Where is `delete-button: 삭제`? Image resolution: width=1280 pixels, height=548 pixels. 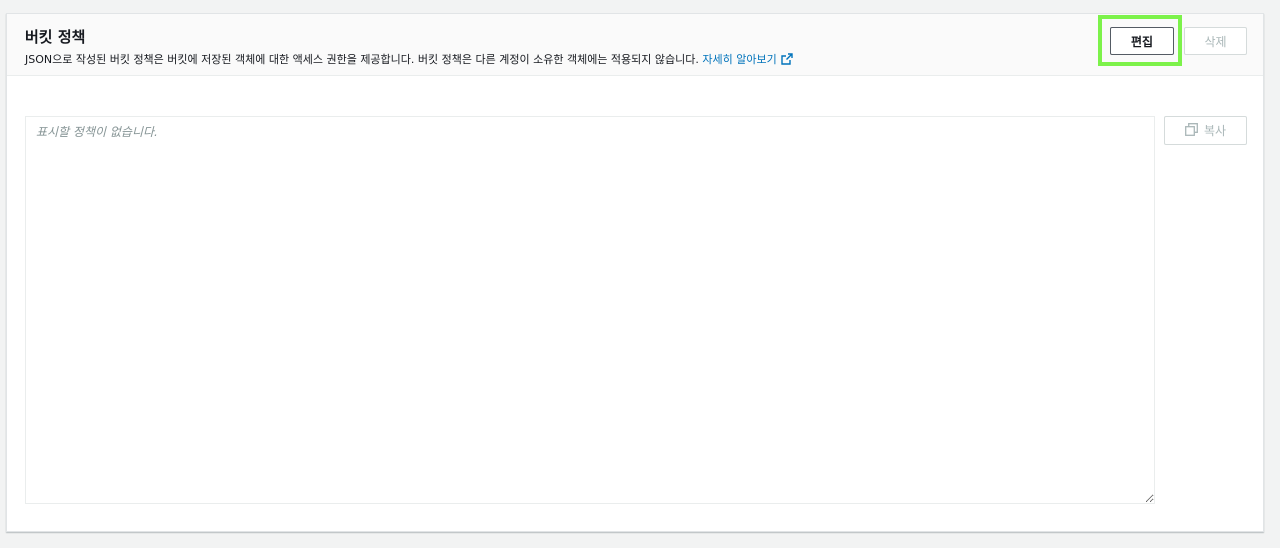 delete-button: 삭제 is located at coordinates (1215, 41).